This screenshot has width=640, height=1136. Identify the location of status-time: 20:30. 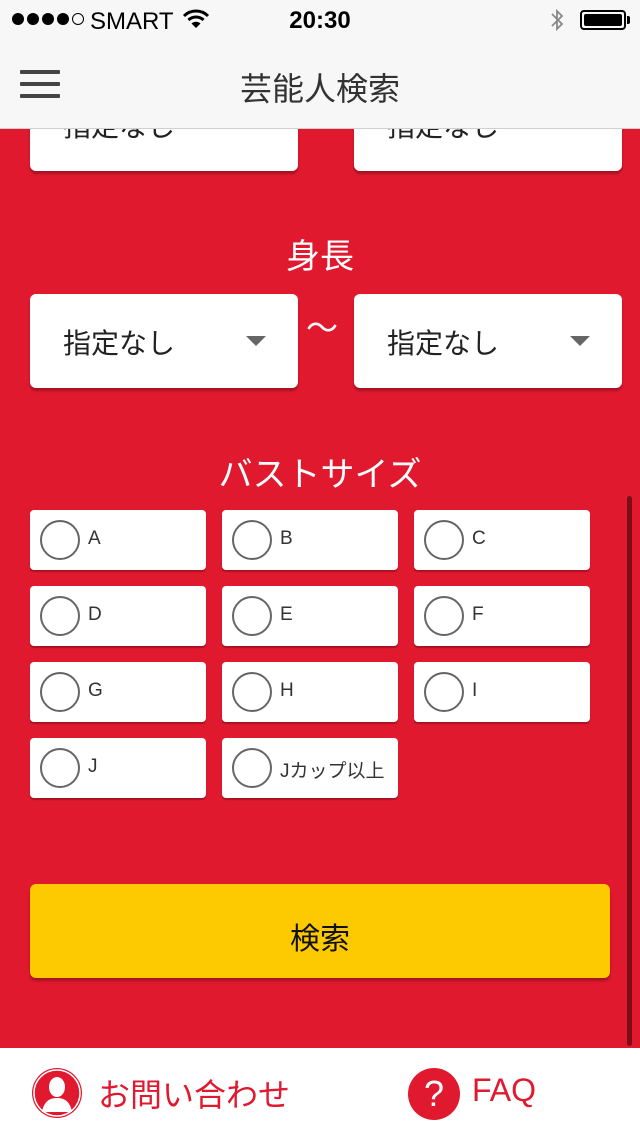
(320, 20).